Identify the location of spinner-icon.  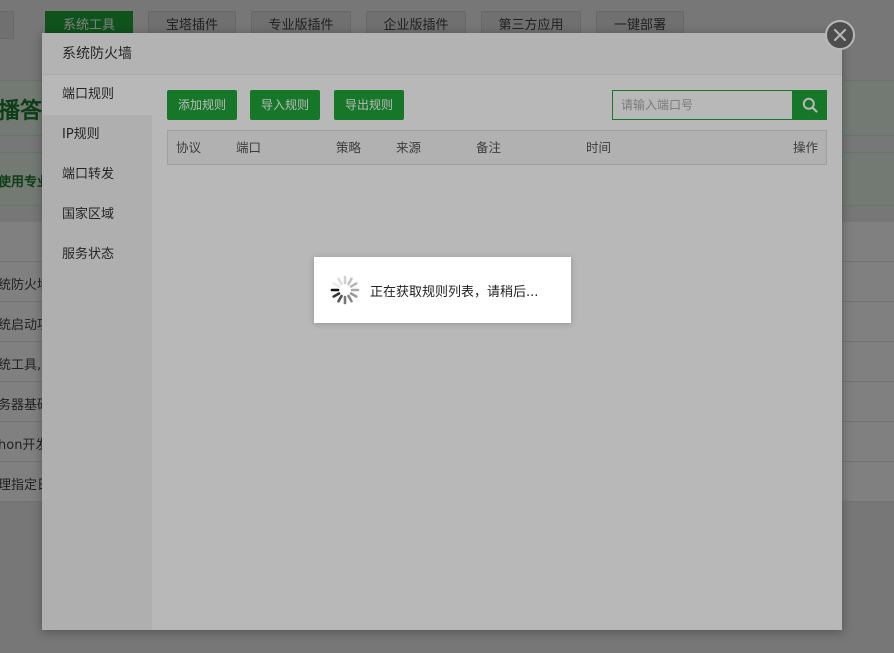
(345, 290).